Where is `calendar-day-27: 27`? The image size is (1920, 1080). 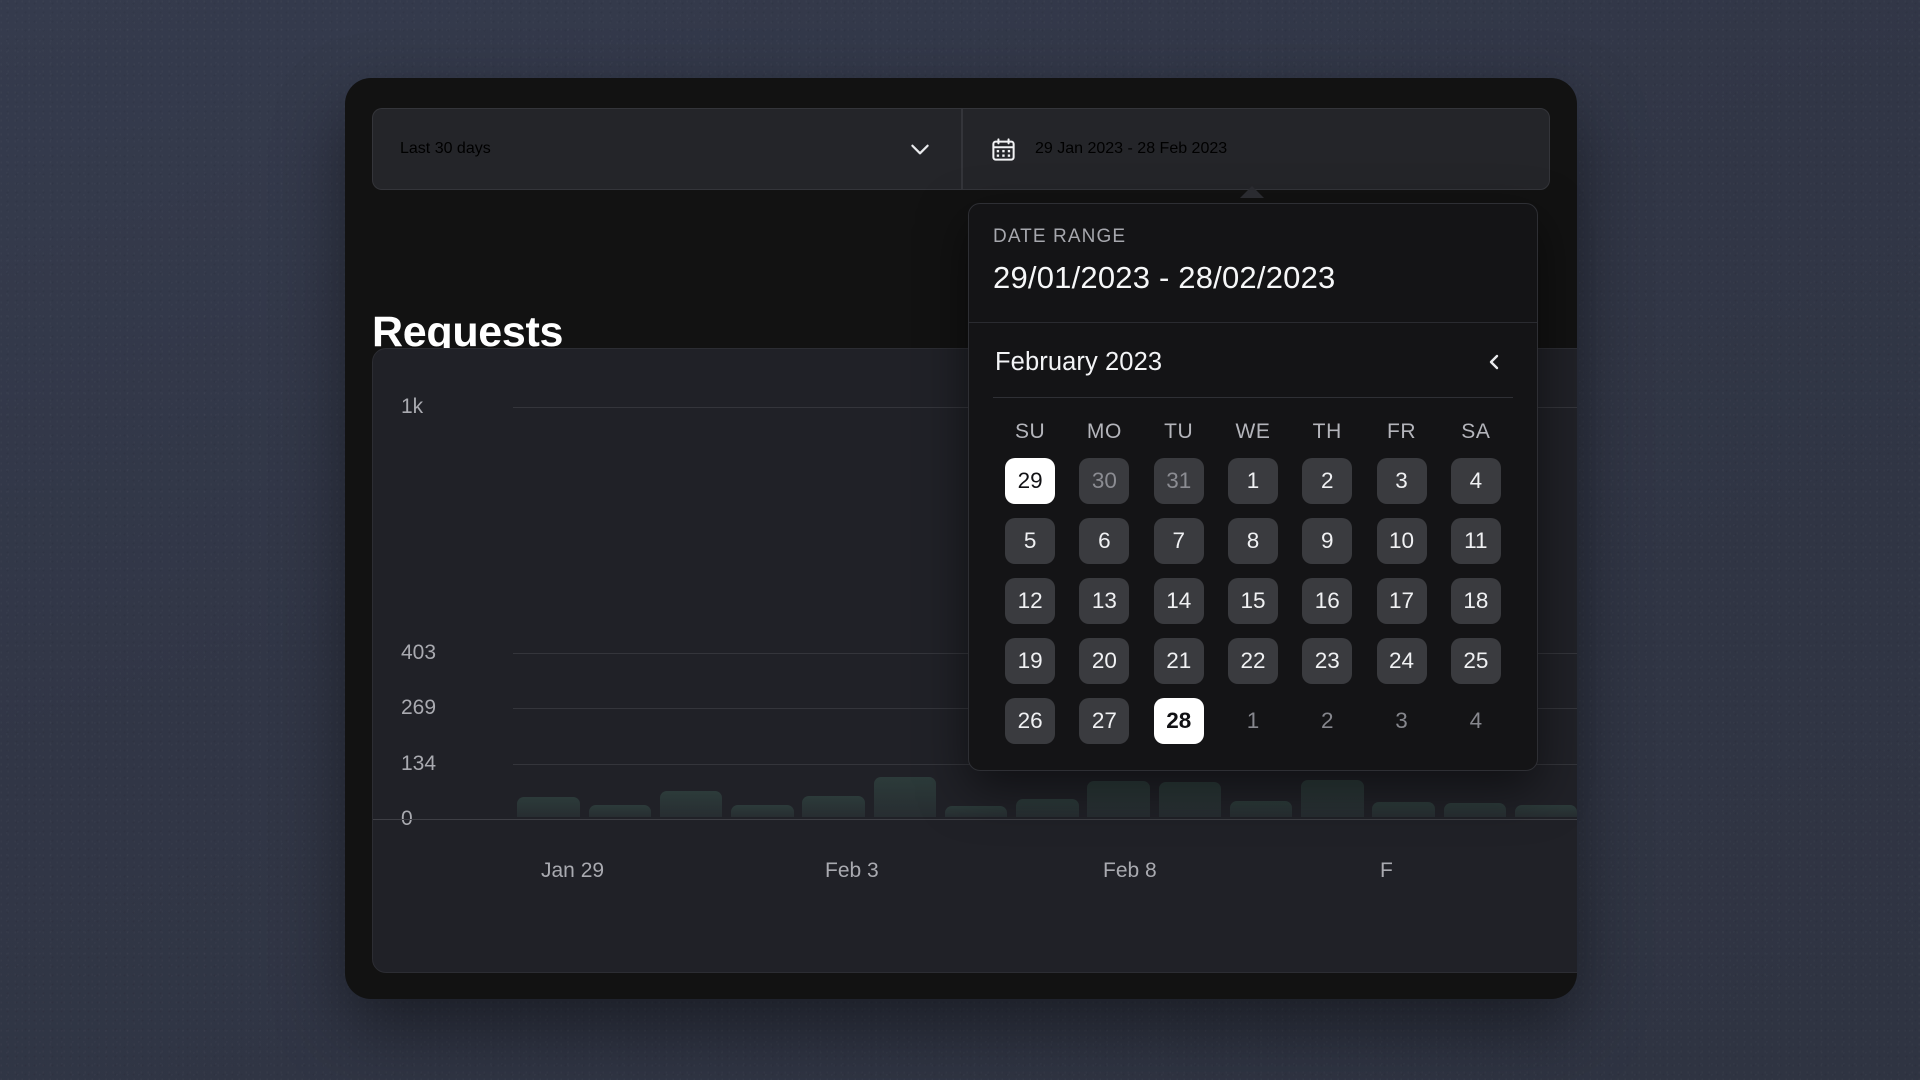 calendar-day-27: 27 is located at coordinates (1104, 721).